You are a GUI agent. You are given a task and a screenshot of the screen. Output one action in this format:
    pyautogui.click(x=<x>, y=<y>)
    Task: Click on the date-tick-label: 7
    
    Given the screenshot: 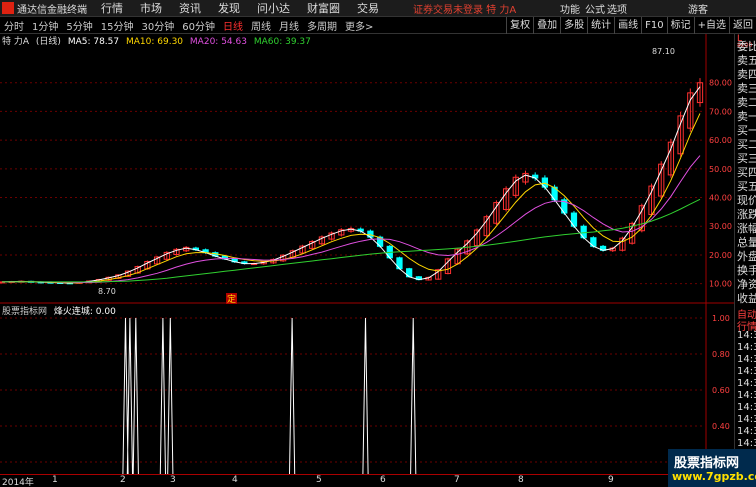 What is the action you would take?
    pyautogui.click(x=457, y=480)
    